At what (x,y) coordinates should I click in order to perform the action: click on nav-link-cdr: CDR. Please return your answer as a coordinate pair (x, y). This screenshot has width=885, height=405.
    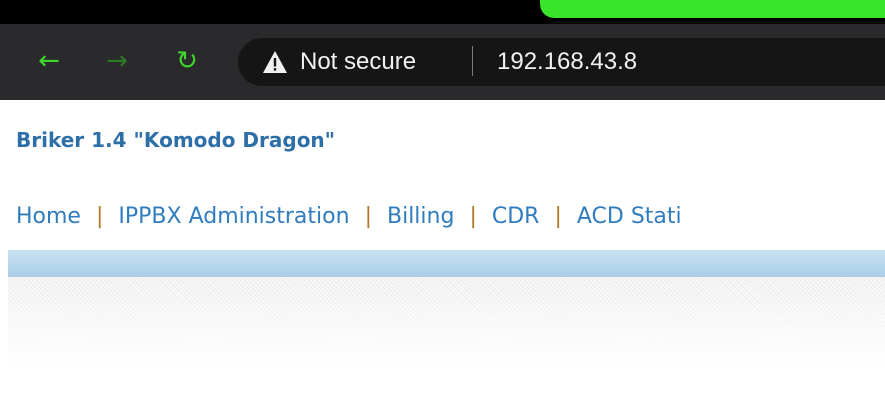
    Looking at the image, I should click on (516, 216).